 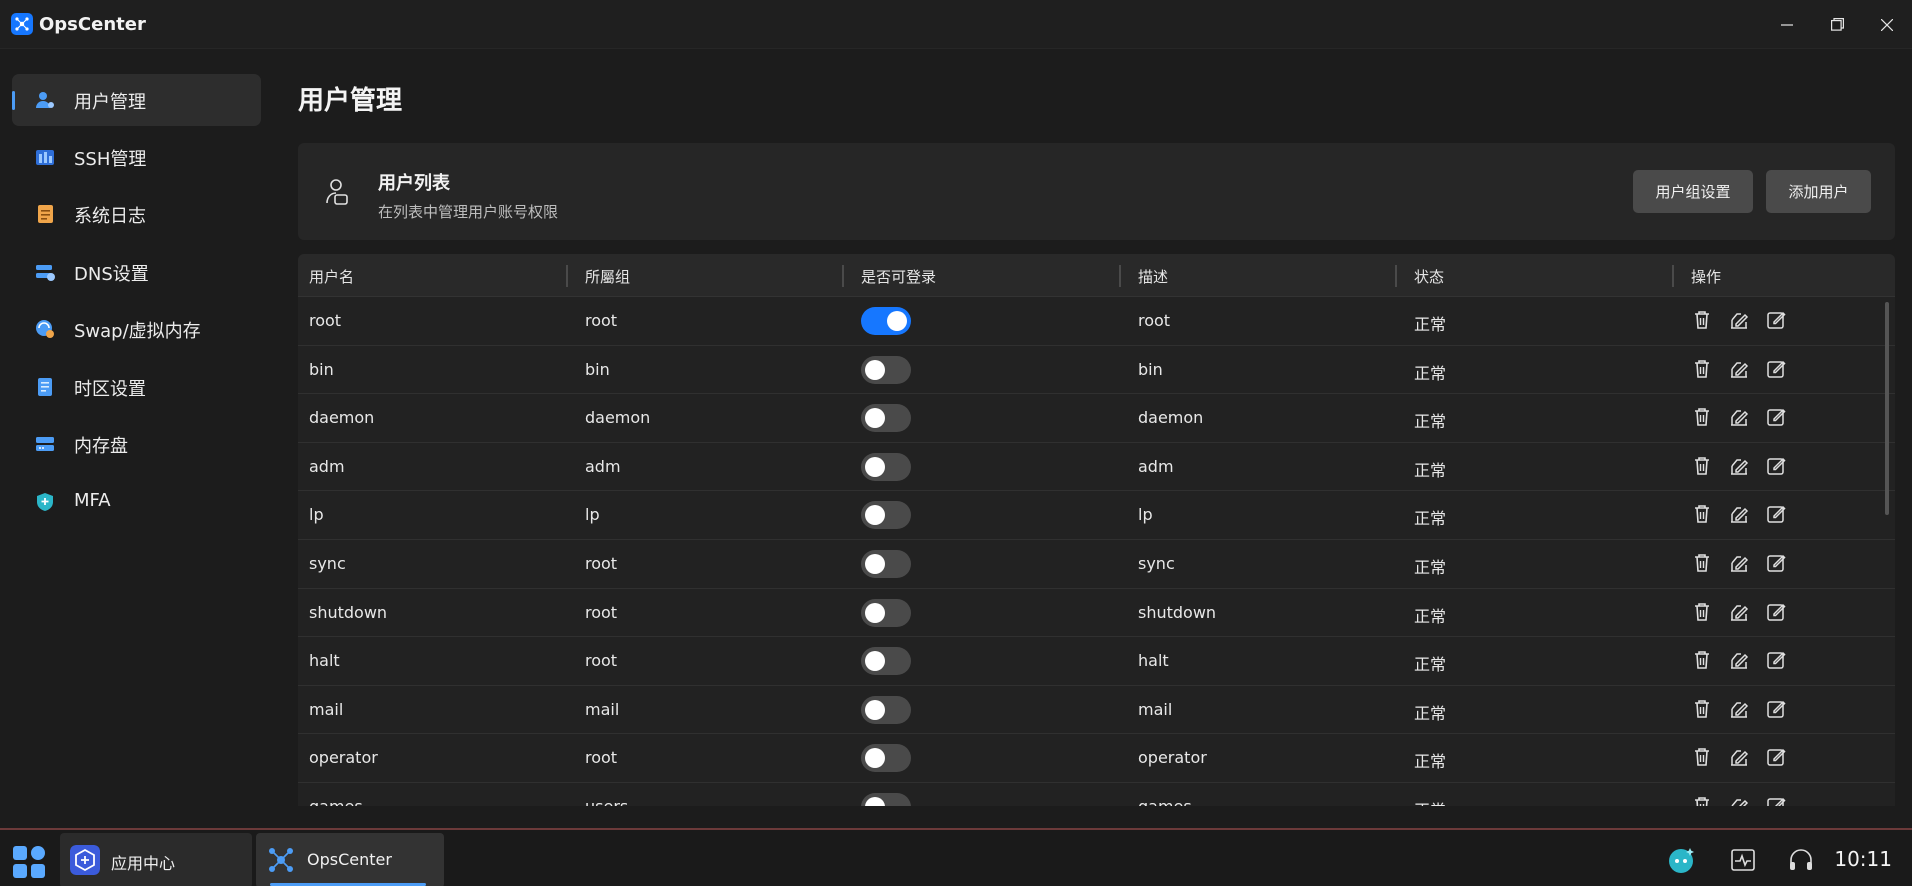 What do you see at coordinates (1096, 515) in the screenshot?
I see `table-row: lp lp lp 正常` at bounding box center [1096, 515].